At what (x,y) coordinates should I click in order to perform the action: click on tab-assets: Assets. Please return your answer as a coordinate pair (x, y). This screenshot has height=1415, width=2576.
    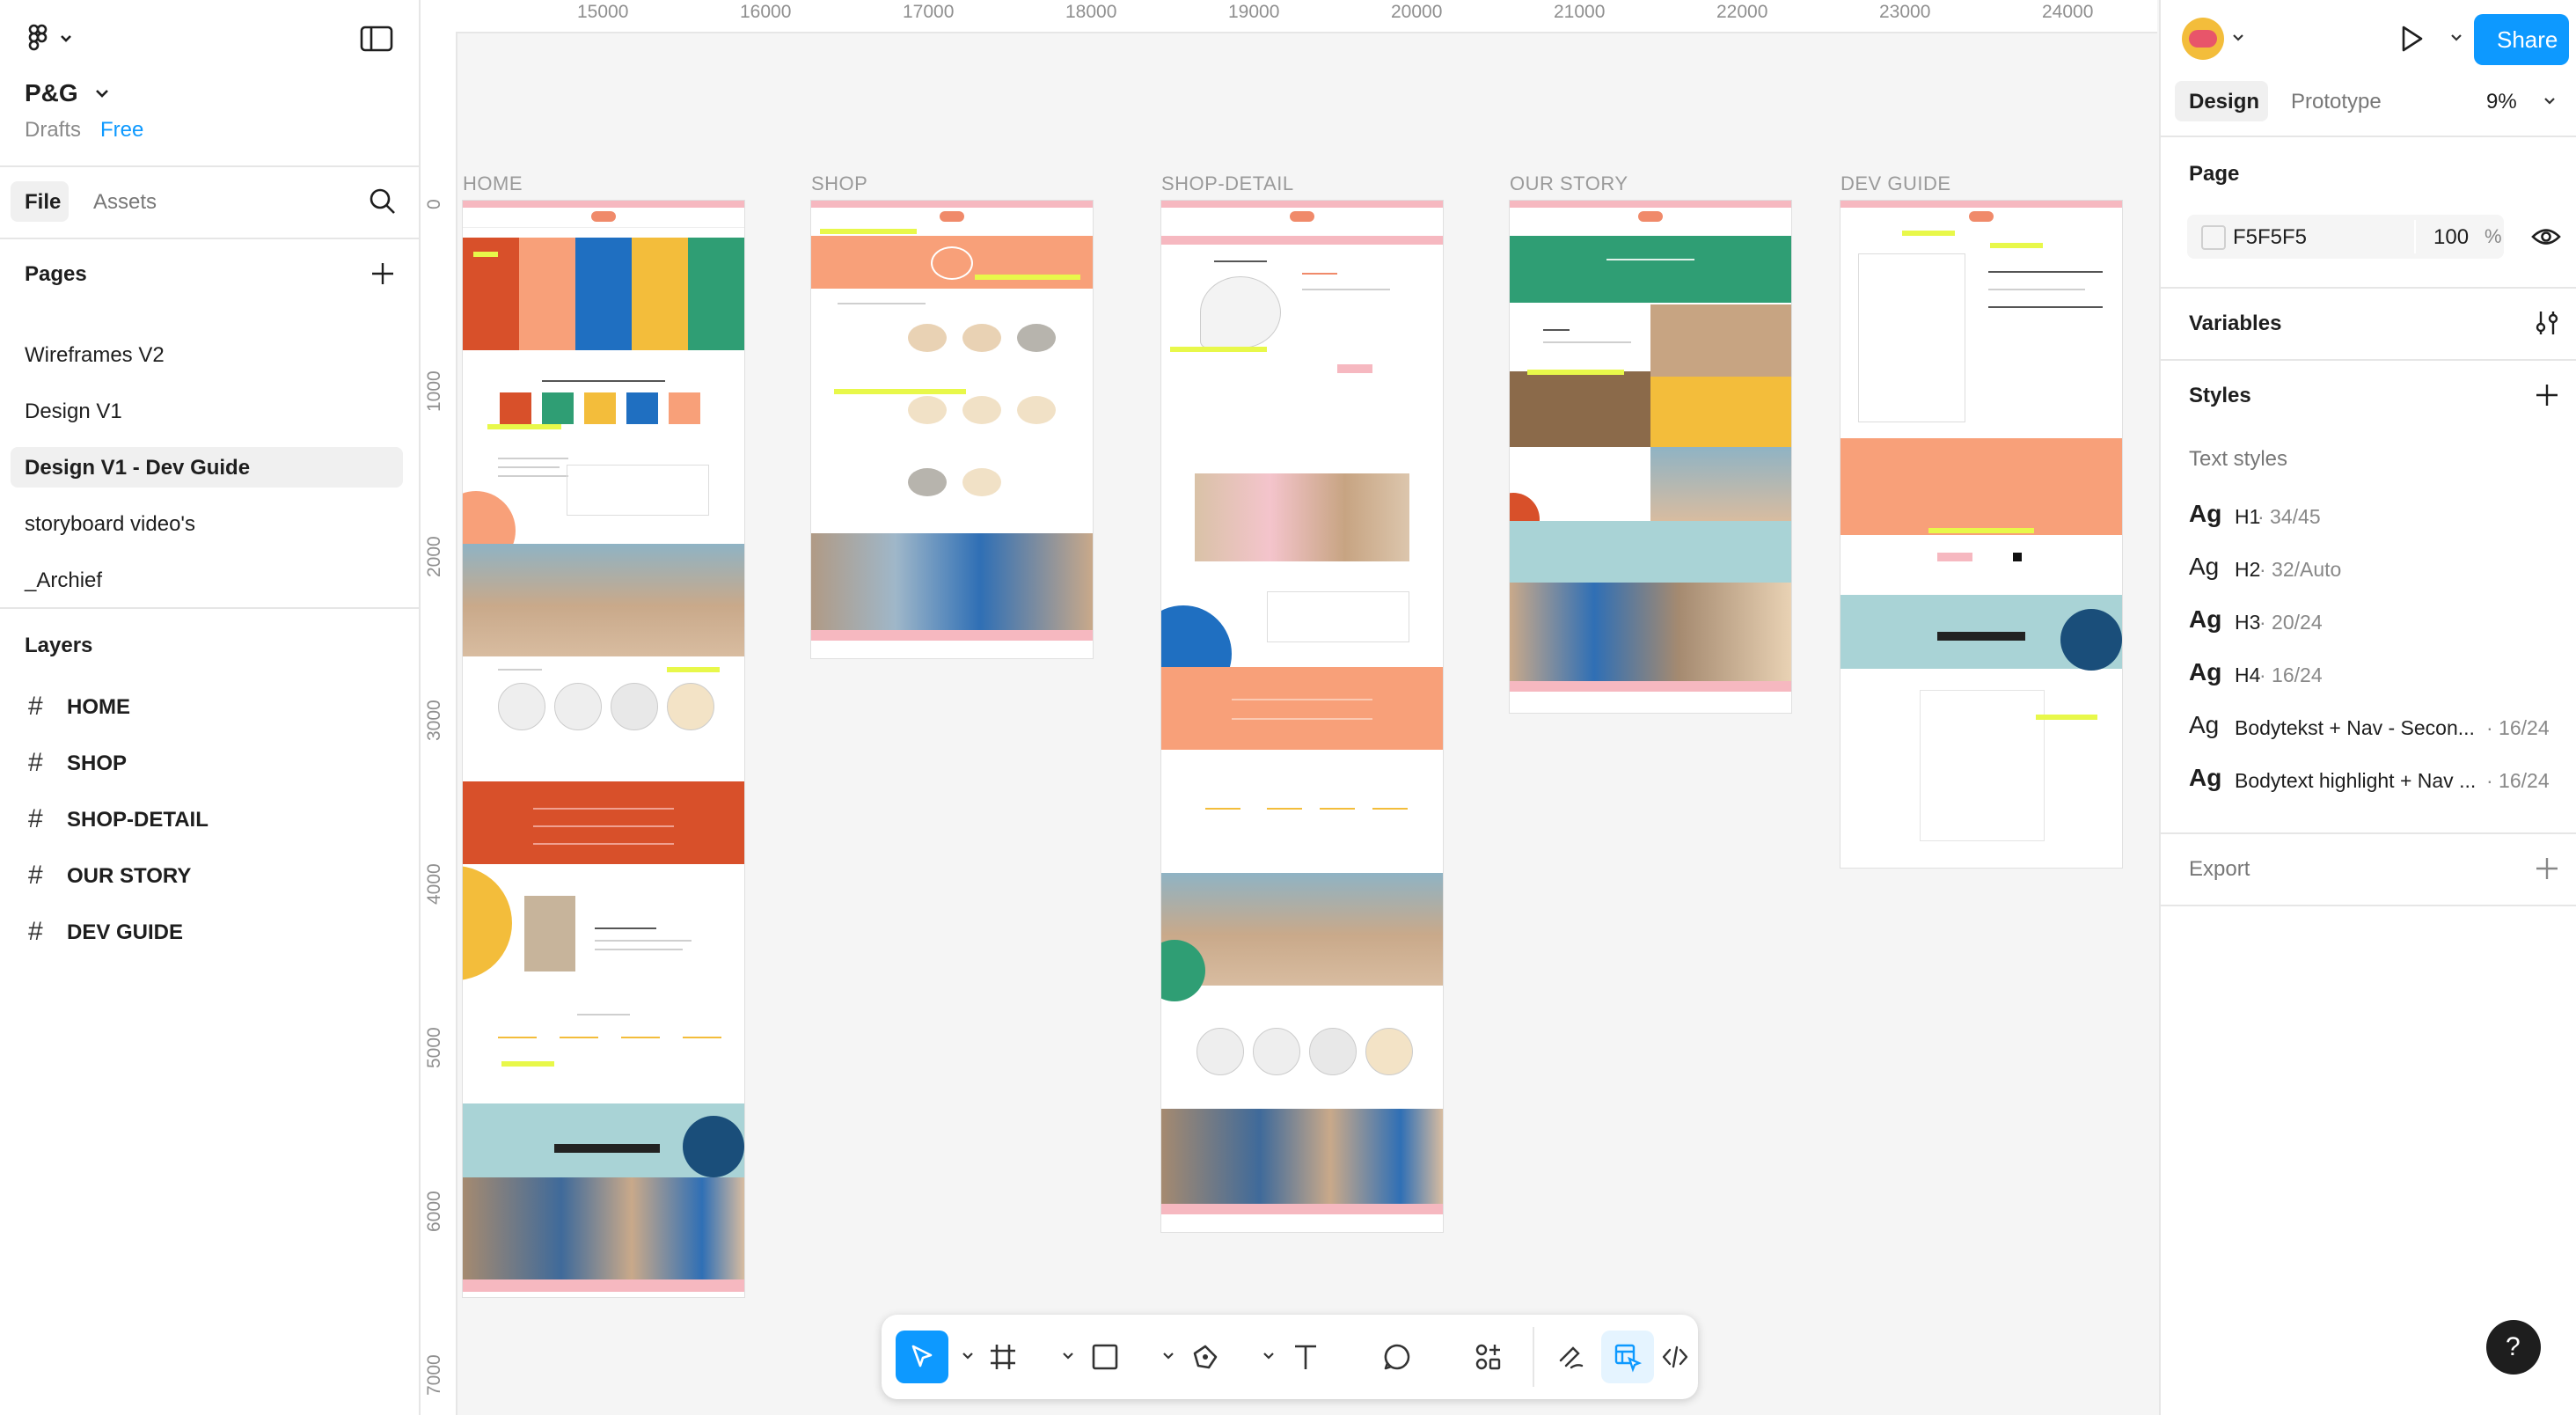
    Looking at the image, I should click on (125, 202).